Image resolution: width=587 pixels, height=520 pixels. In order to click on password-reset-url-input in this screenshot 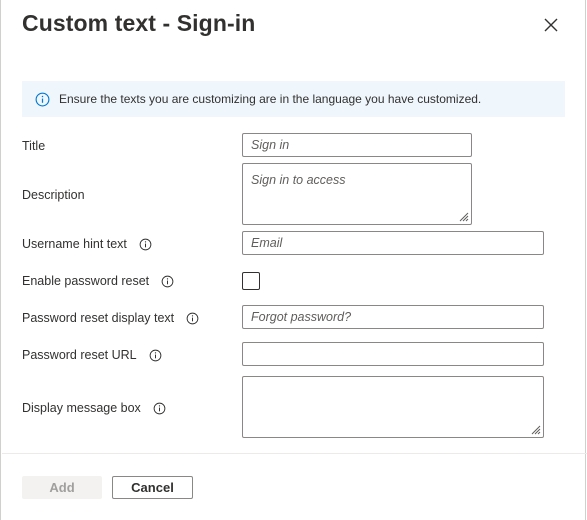, I will do `click(393, 354)`.